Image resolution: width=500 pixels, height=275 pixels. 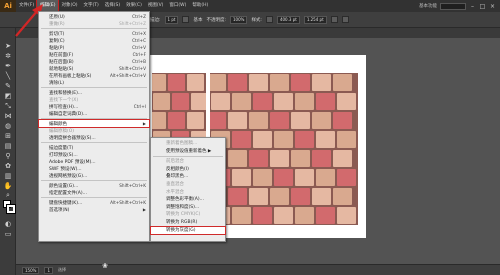 I want to click on stroke-weight-field: 1 pt, so click(x=171, y=19).